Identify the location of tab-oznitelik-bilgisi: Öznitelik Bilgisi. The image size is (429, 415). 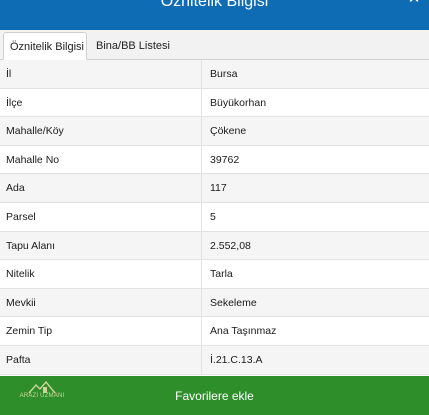
(45, 46).